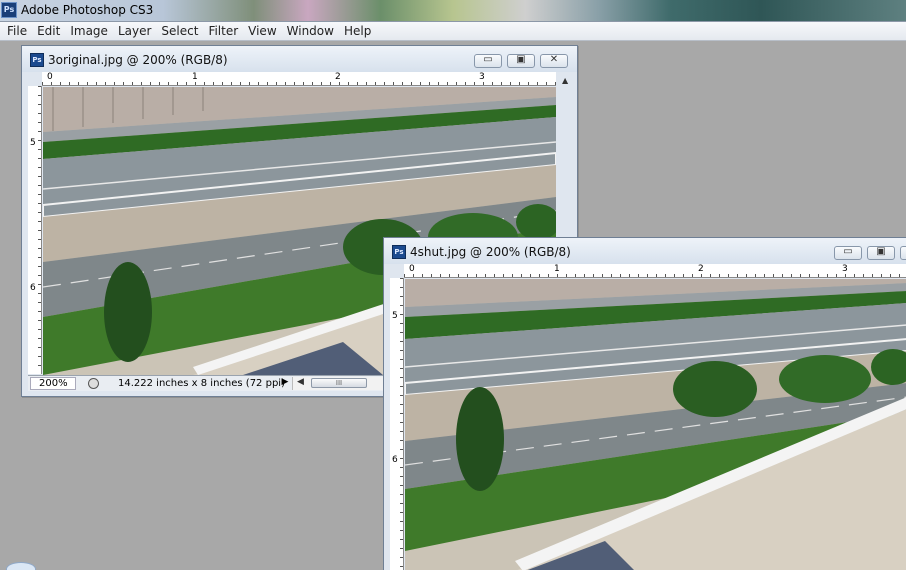 Image resolution: width=906 pixels, height=570 pixels. I want to click on app-title: Adobe Photoshop CS3, so click(87, 10).